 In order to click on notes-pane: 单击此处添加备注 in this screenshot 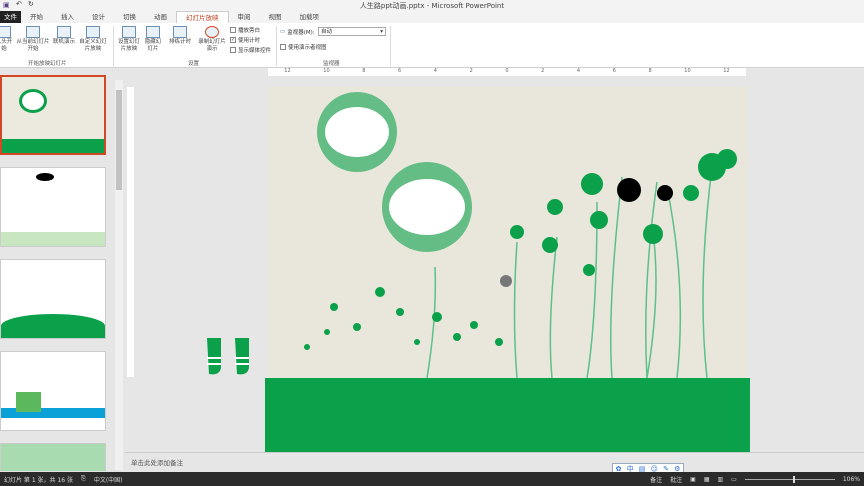, I will do `click(494, 462)`.